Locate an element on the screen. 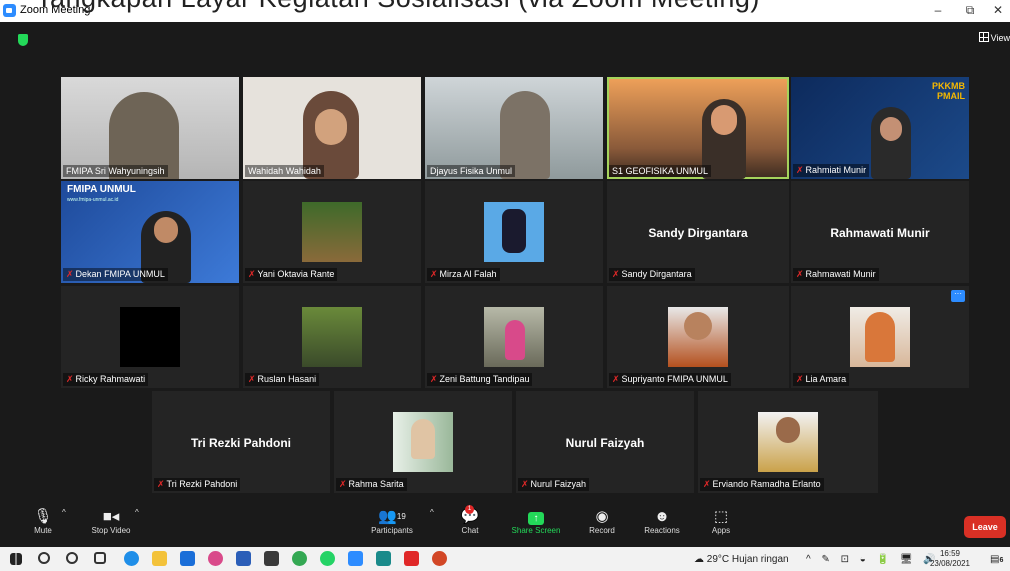 The image size is (1010, 571). video-tile: ··· ✗ Lia Amara is located at coordinates (880, 337).